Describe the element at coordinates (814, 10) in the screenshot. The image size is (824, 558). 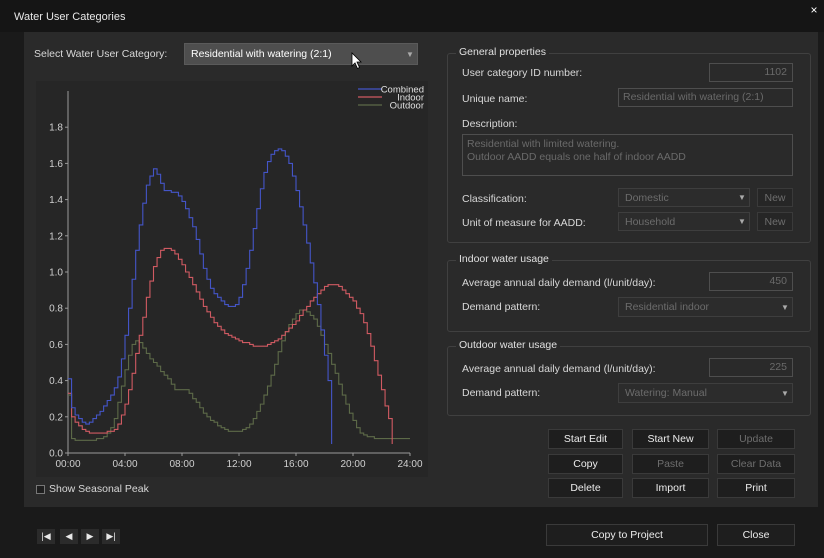
I see `close-icon: ×` at that location.